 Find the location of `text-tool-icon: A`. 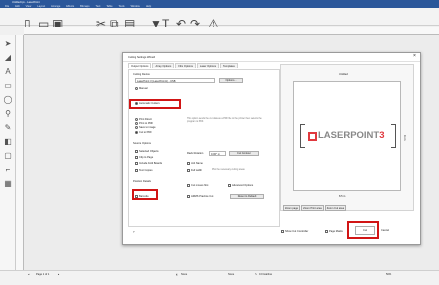

text-tool-icon: A is located at coordinates (8, 71).